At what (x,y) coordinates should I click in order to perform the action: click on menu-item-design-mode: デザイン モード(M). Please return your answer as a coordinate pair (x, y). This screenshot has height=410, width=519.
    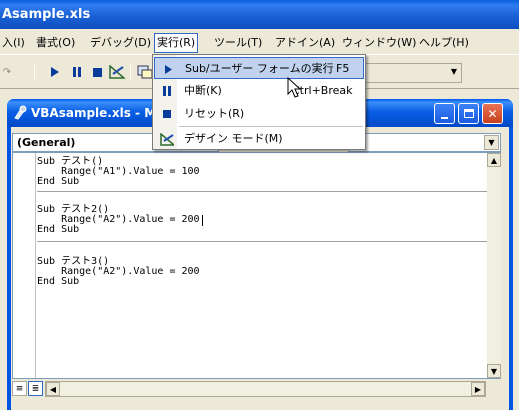
    Looking at the image, I should click on (259, 139).